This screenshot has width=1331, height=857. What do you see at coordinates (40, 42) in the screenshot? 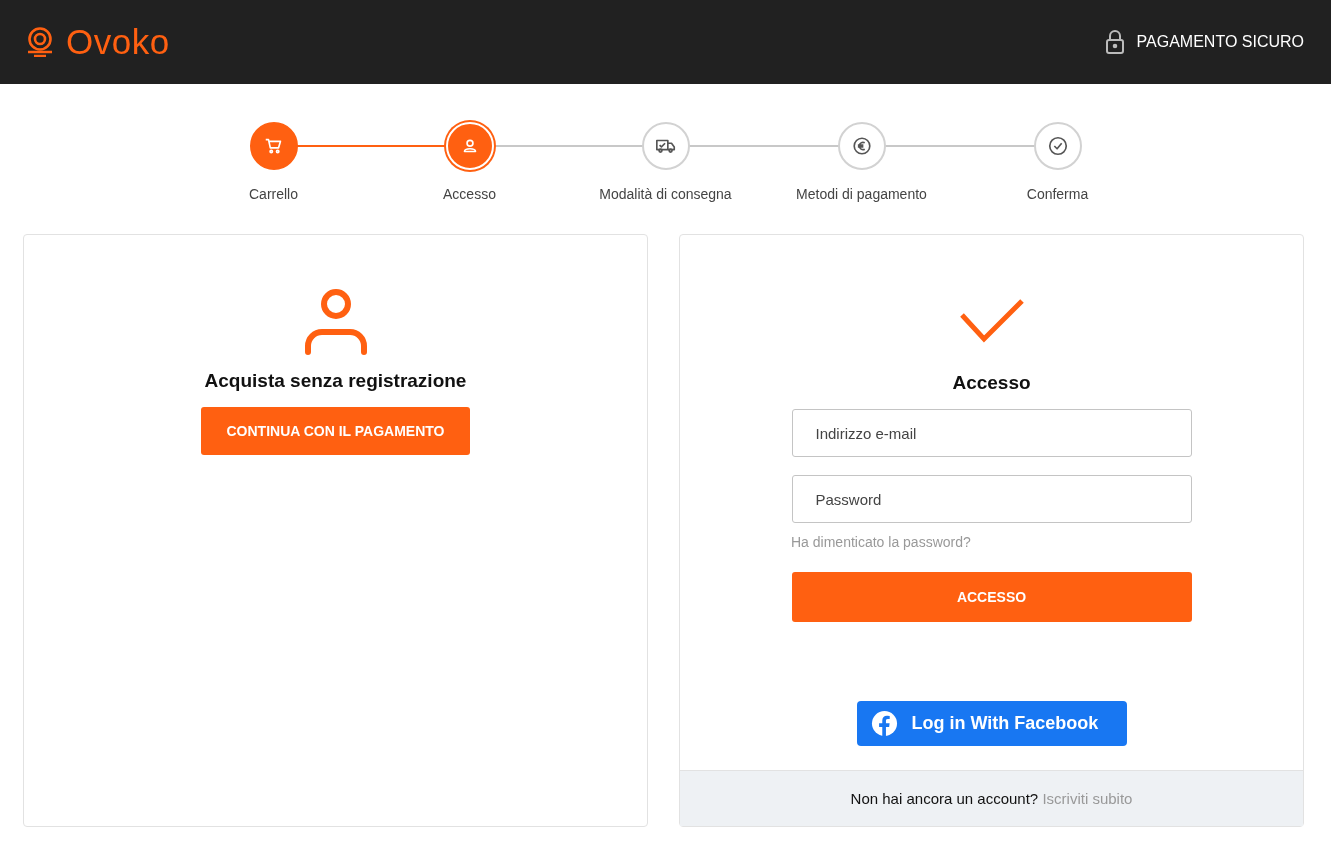
I see `logo-icon` at bounding box center [40, 42].